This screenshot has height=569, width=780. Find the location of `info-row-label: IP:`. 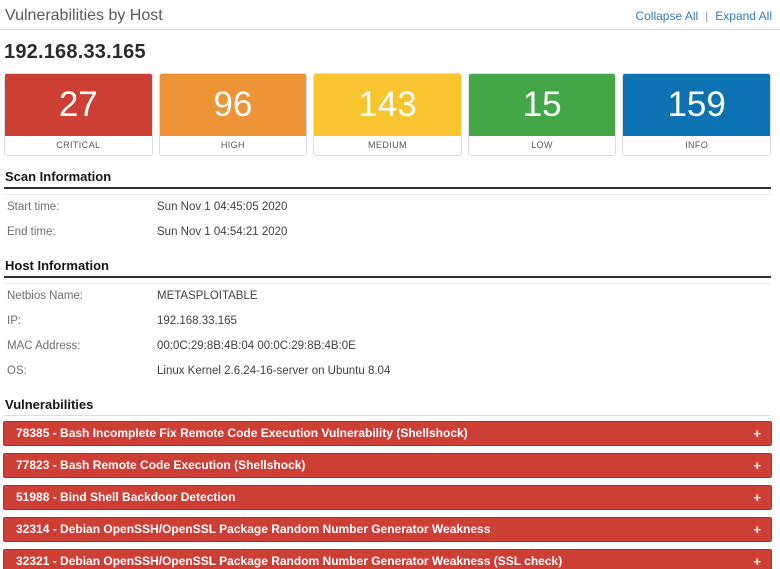

info-row-label: IP: is located at coordinates (14, 321).